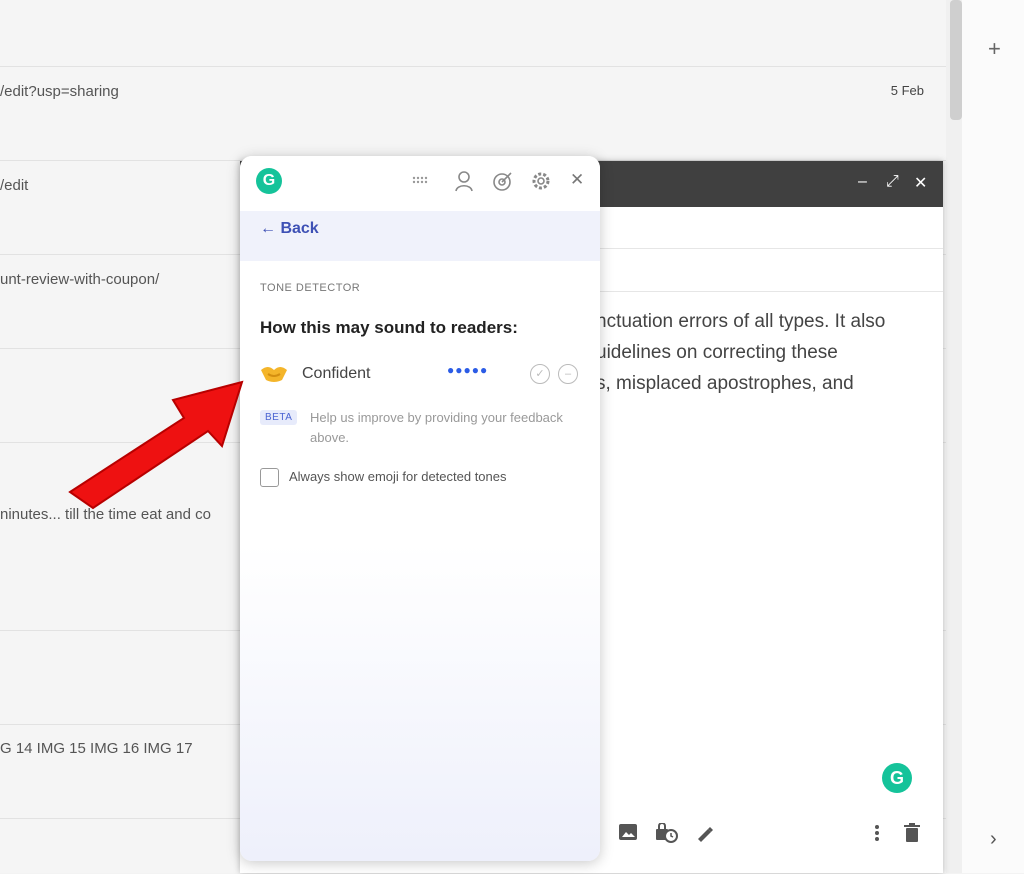 The image size is (1024, 874). What do you see at coordinates (269, 181) in the screenshot?
I see `grammarly-logo-icon: G` at bounding box center [269, 181].